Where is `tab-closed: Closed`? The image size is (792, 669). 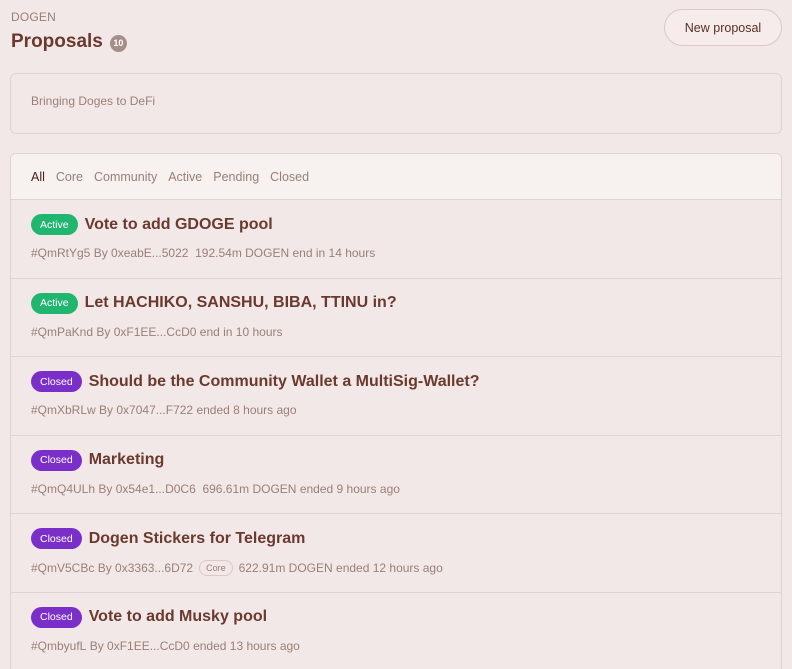
tab-closed: Closed is located at coordinates (289, 177).